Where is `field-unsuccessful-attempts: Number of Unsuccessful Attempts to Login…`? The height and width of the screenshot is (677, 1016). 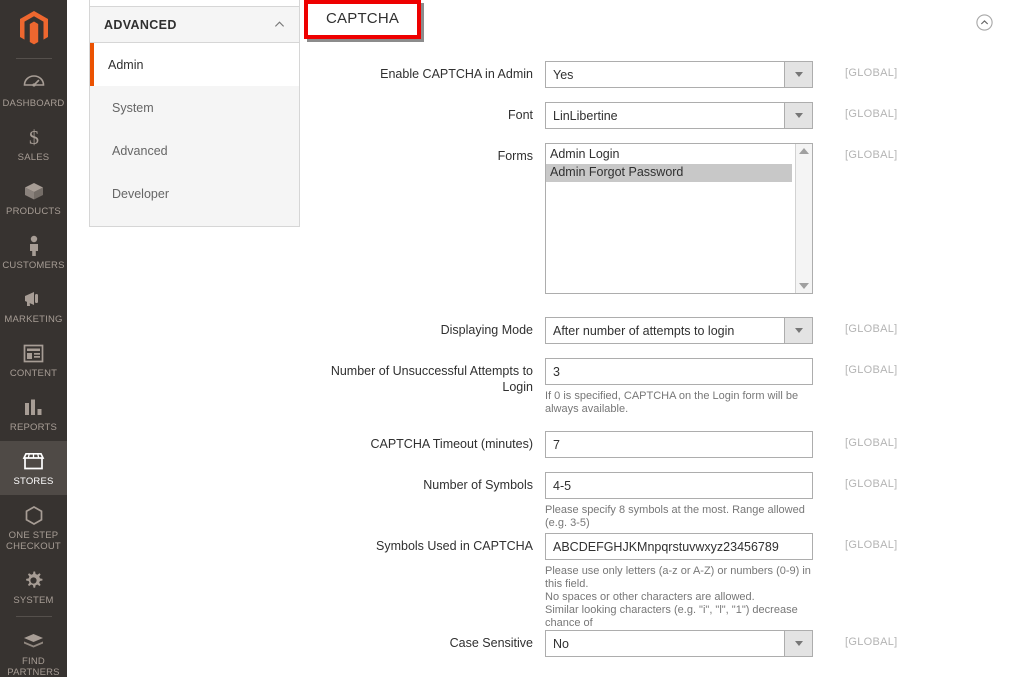 field-unsuccessful-attempts: Number of Unsuccessful Attempts to Login… is located at coordinates (658, 387).